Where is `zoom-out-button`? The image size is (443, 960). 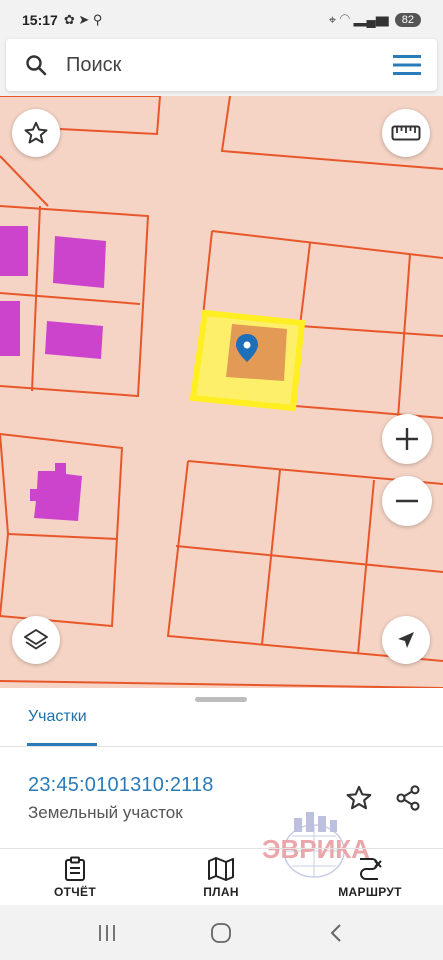
zoom-out-button is located at coordinates (407, 501).